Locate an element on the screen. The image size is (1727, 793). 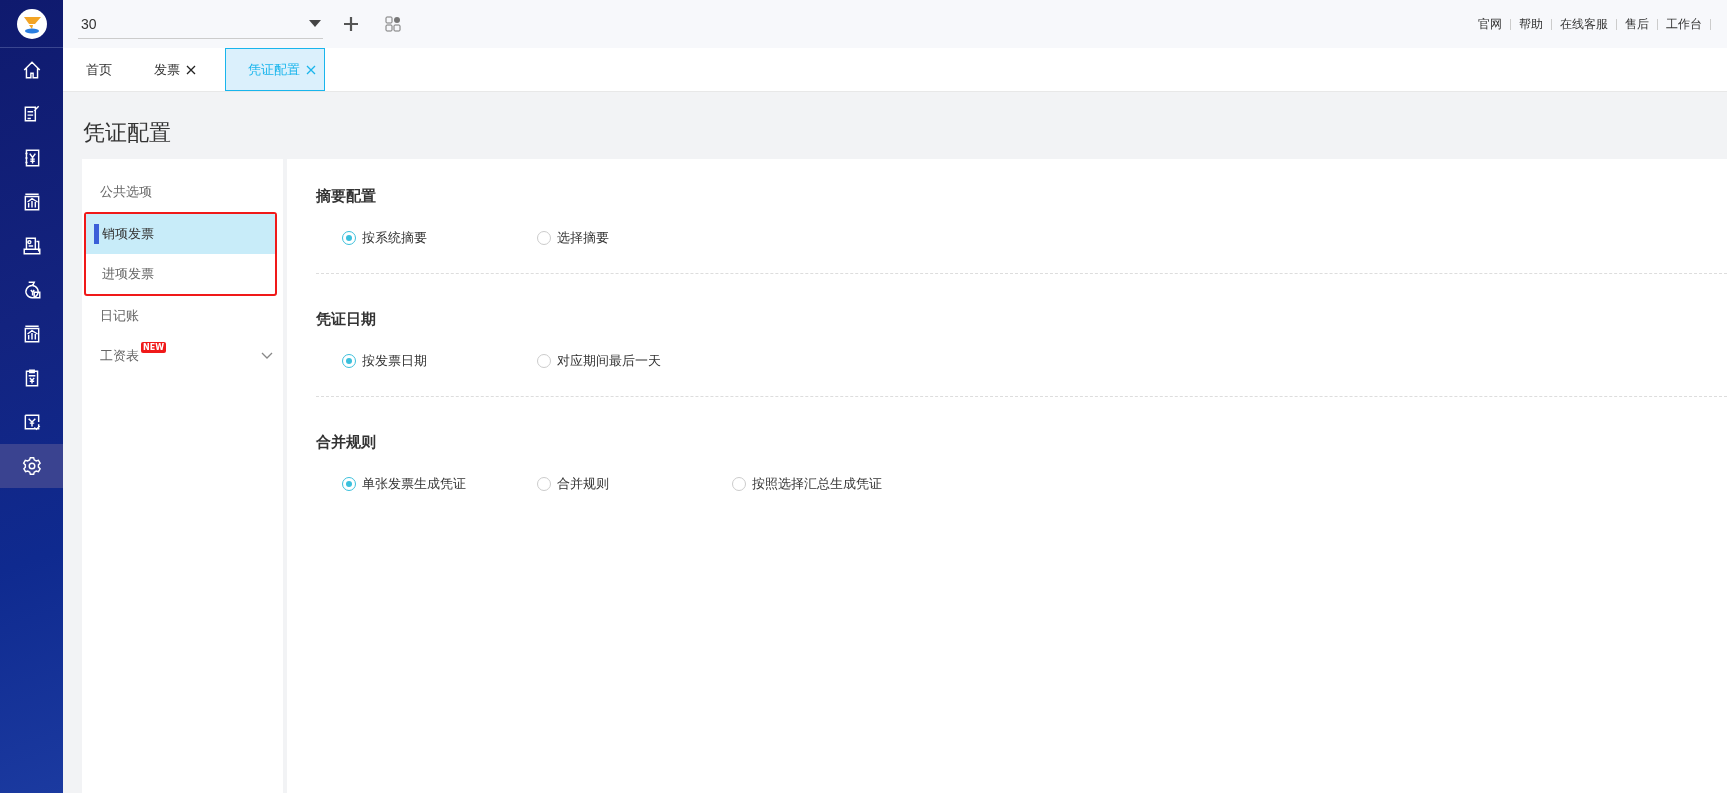
header-link: 帮助 is located at coordinates (1531, 24).